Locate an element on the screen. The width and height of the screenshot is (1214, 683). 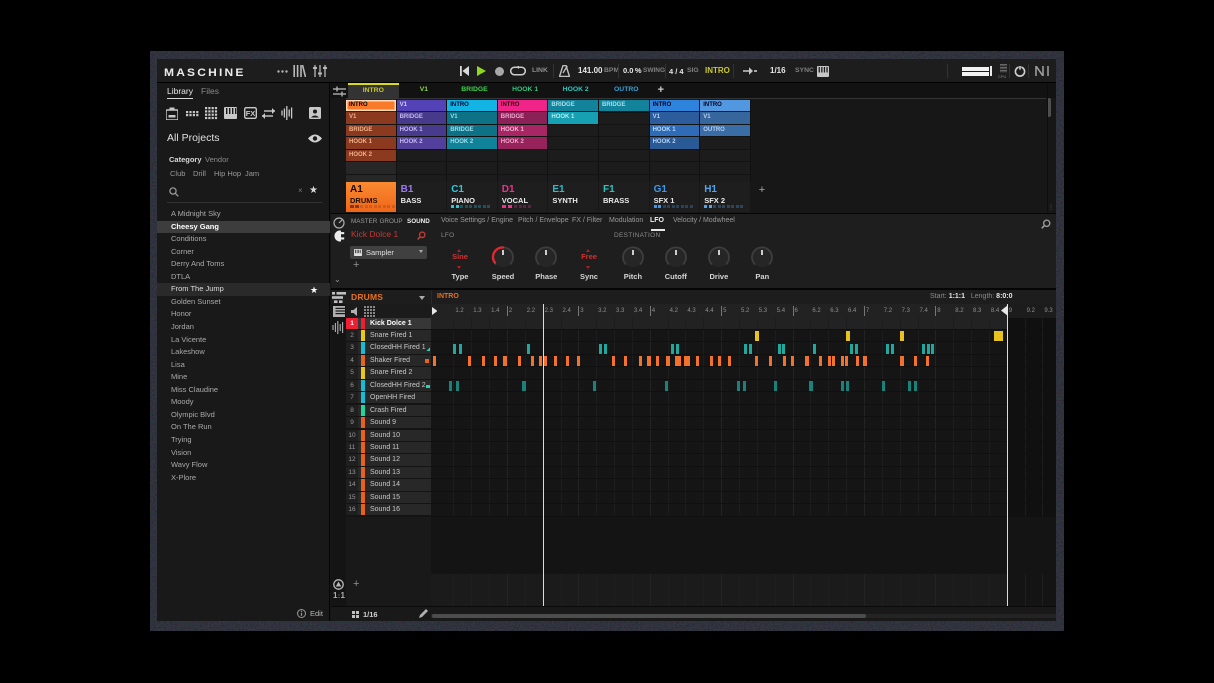
svg-text: FX is located at coordinates (251, 113).